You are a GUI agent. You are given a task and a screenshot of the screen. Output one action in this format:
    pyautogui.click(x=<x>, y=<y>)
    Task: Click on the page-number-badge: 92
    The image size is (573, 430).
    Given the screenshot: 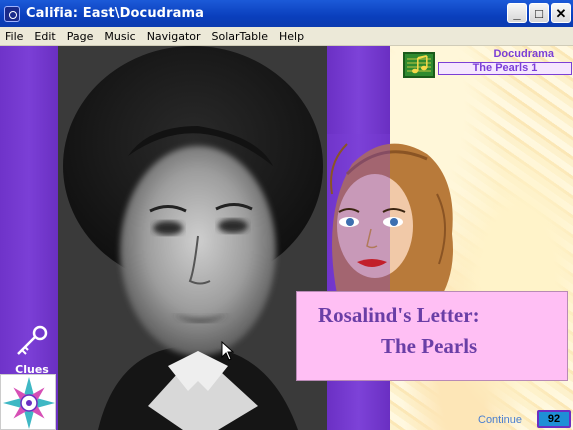 What is the action you would take?
    pyautogui.click(x=554, y=419)
    